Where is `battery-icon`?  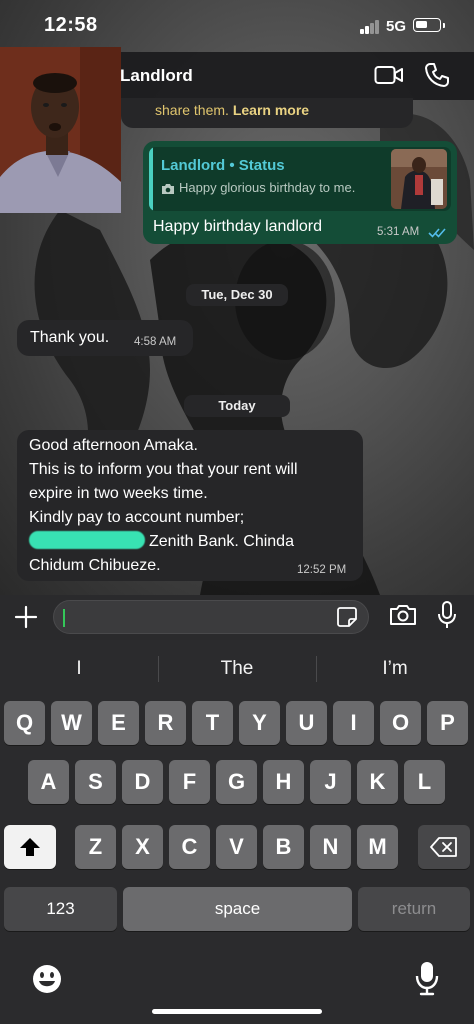
battery-icon is located at coordinates (429, 25).